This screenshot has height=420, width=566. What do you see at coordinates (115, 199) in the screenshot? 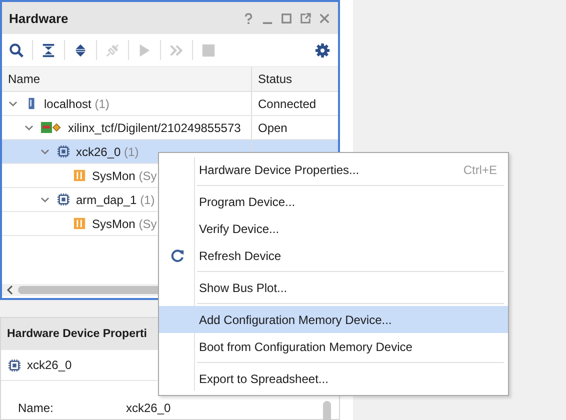
I see `tree-item-label: arm_dap_1 (1)` at bounding box center [115, 199].